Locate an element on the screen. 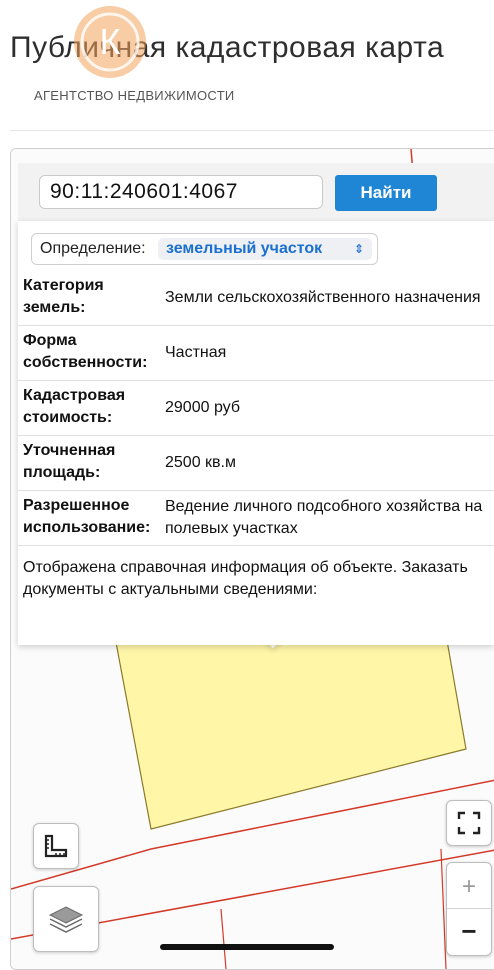 The image size is (494, 970). layers-icon is located at coordinates (66, 919).